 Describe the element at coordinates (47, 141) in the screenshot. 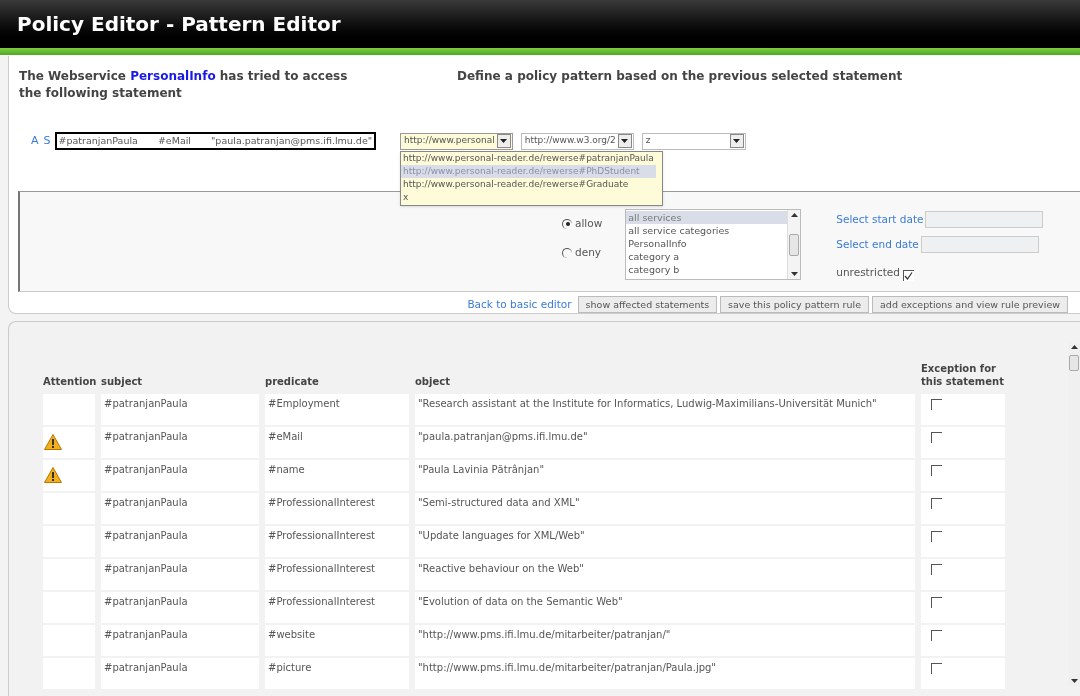

I see `statement-link: S` at that location.